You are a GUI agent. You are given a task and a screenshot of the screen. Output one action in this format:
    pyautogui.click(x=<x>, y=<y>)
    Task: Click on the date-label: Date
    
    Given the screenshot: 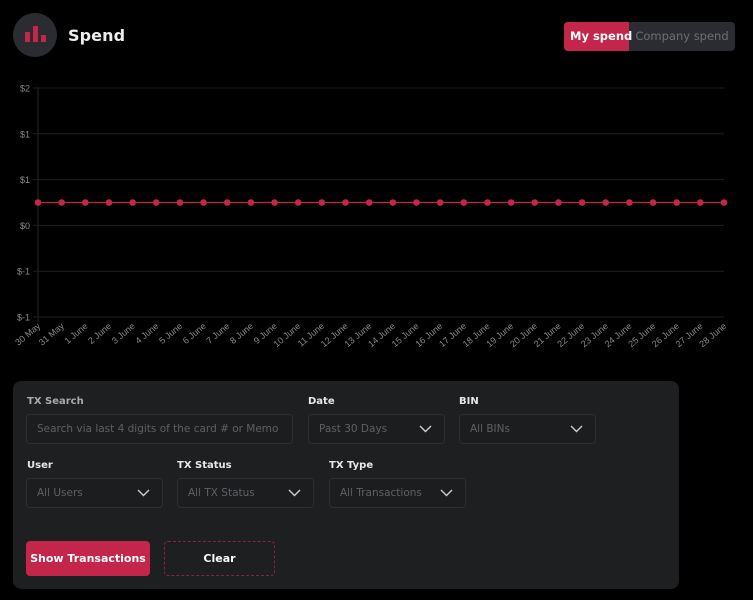 What is the action you would take?
    pyautogui.click(x=321, y=401)
    